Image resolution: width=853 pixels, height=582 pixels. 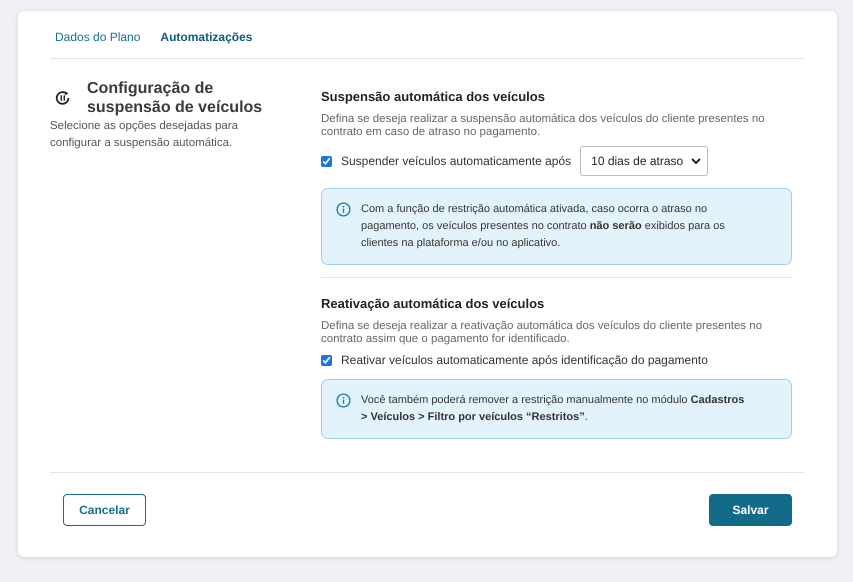 What do you see at coordinates (433, 96) in the screenshot?
I see `section-heading: Suspensão automática dos veículos` at bounding box center [433, 96].